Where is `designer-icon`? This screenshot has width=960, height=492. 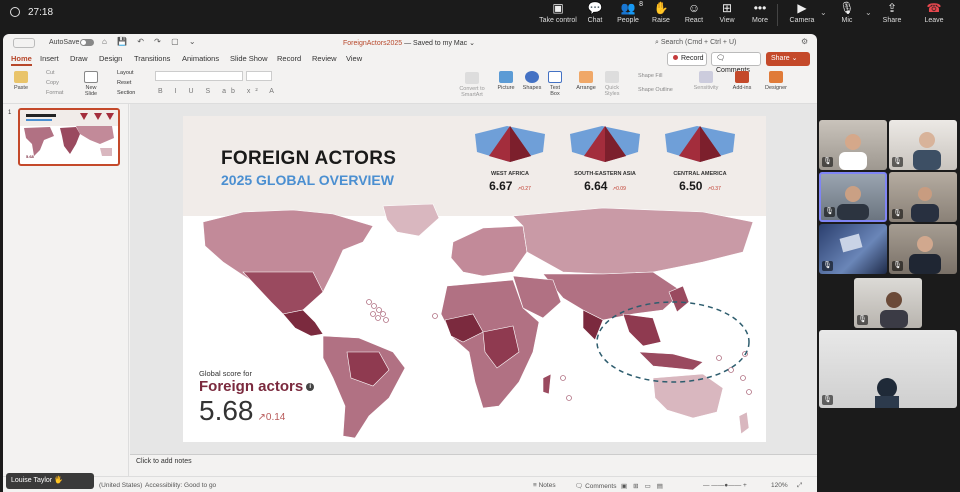
designer-icon is located at coordinates (776, 77).